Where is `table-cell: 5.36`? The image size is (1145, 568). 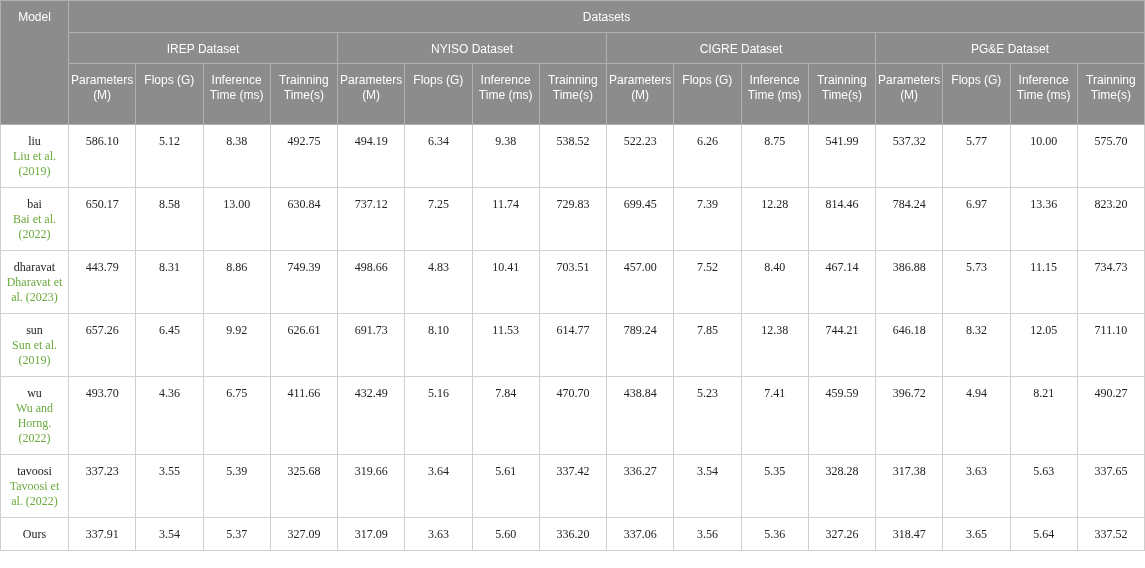 table-cell: 5.36 is located at coordinates (775, 534).